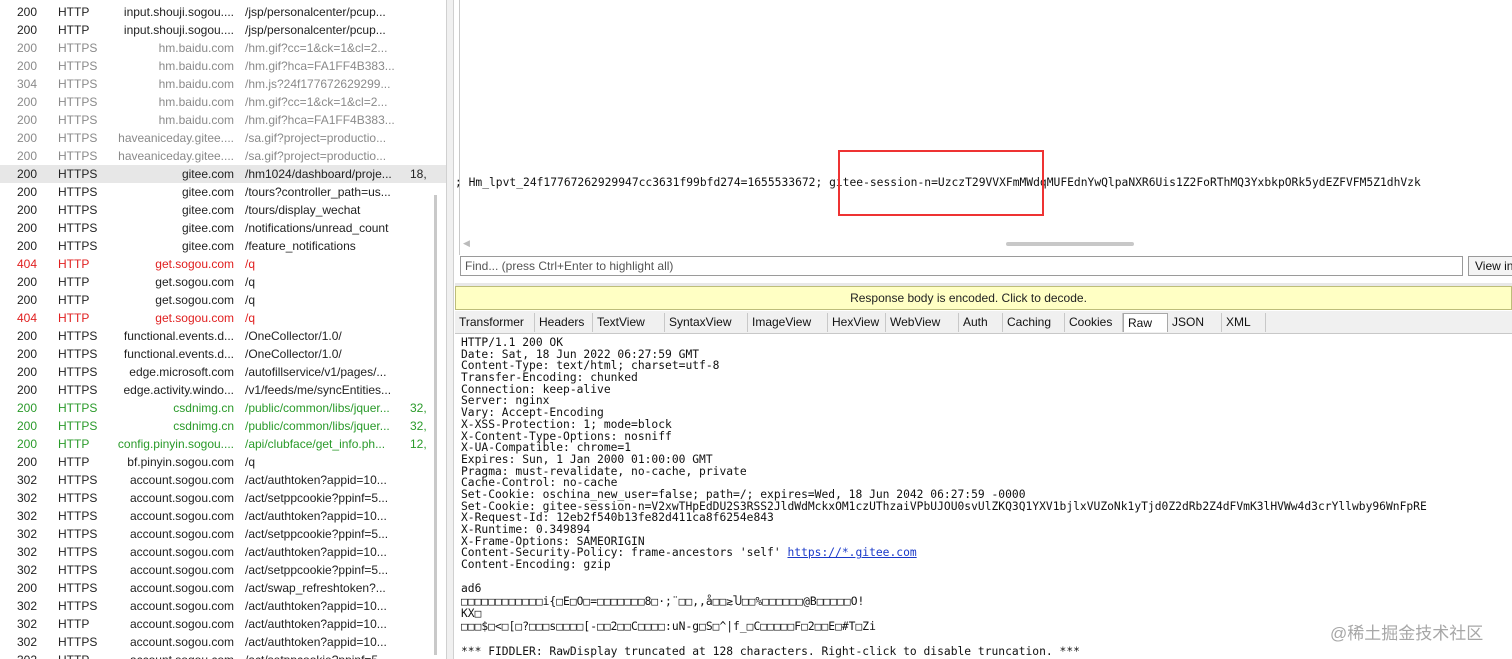 The width and height of the screenshot is (1512, 659). What do you see at coordinates (180, 462) in the screenshot?
I see `session-host: bf.pinyin.sogou.com` at bounding box center [180, 462].